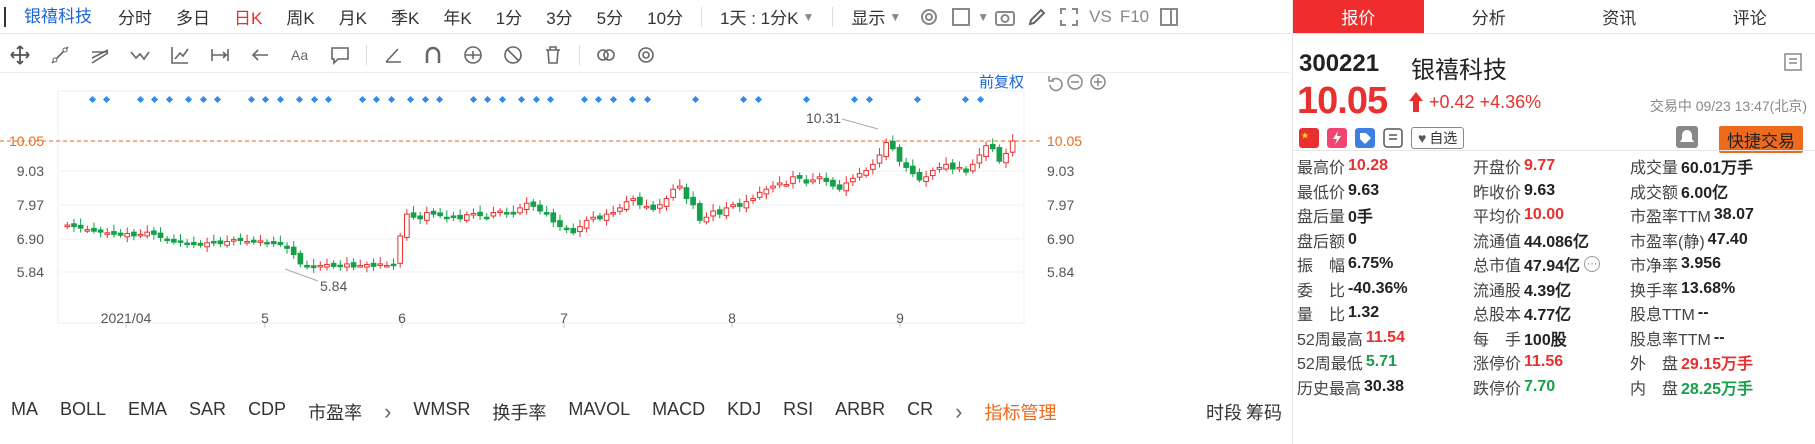 The height and width of the screenshot is (444, 1815). I want to click on tab-comments: 评论, so click(1750, 16).